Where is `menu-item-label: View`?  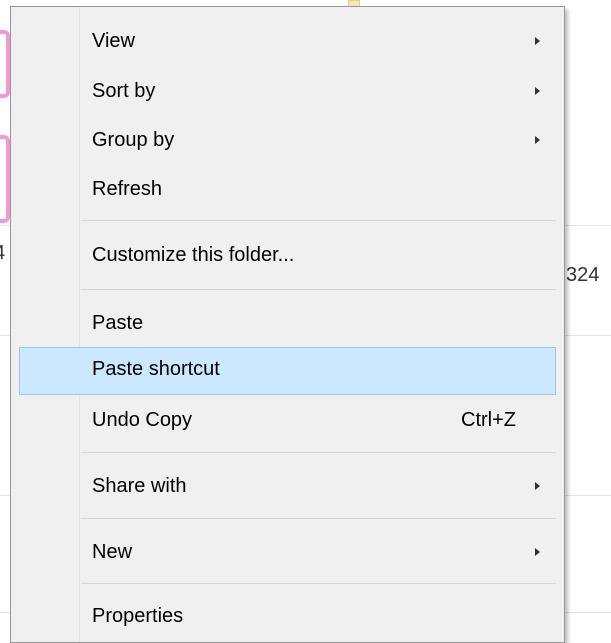
menu-item-label: View is located at coordinates (113, 41).